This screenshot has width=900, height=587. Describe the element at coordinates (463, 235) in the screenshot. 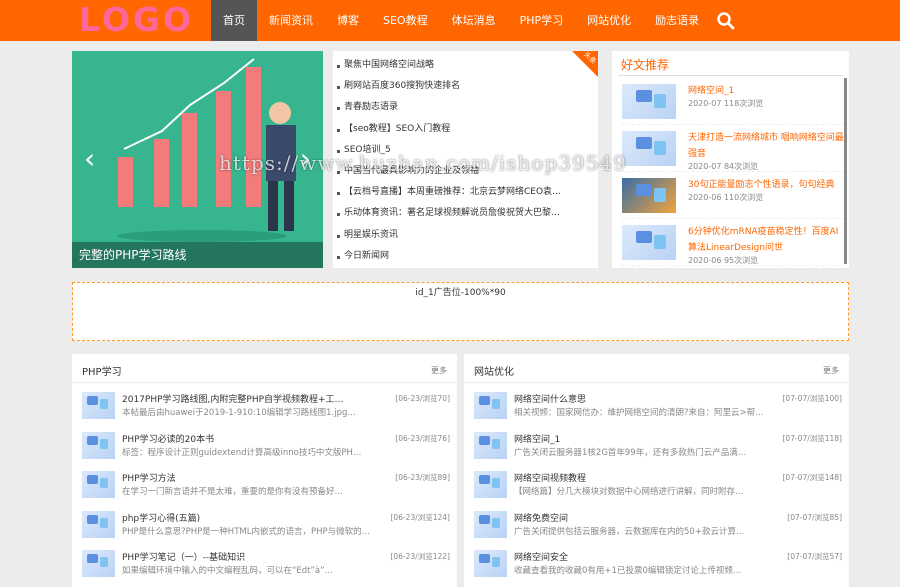

I see `news-item: 明星娱乐资讯` at that location.